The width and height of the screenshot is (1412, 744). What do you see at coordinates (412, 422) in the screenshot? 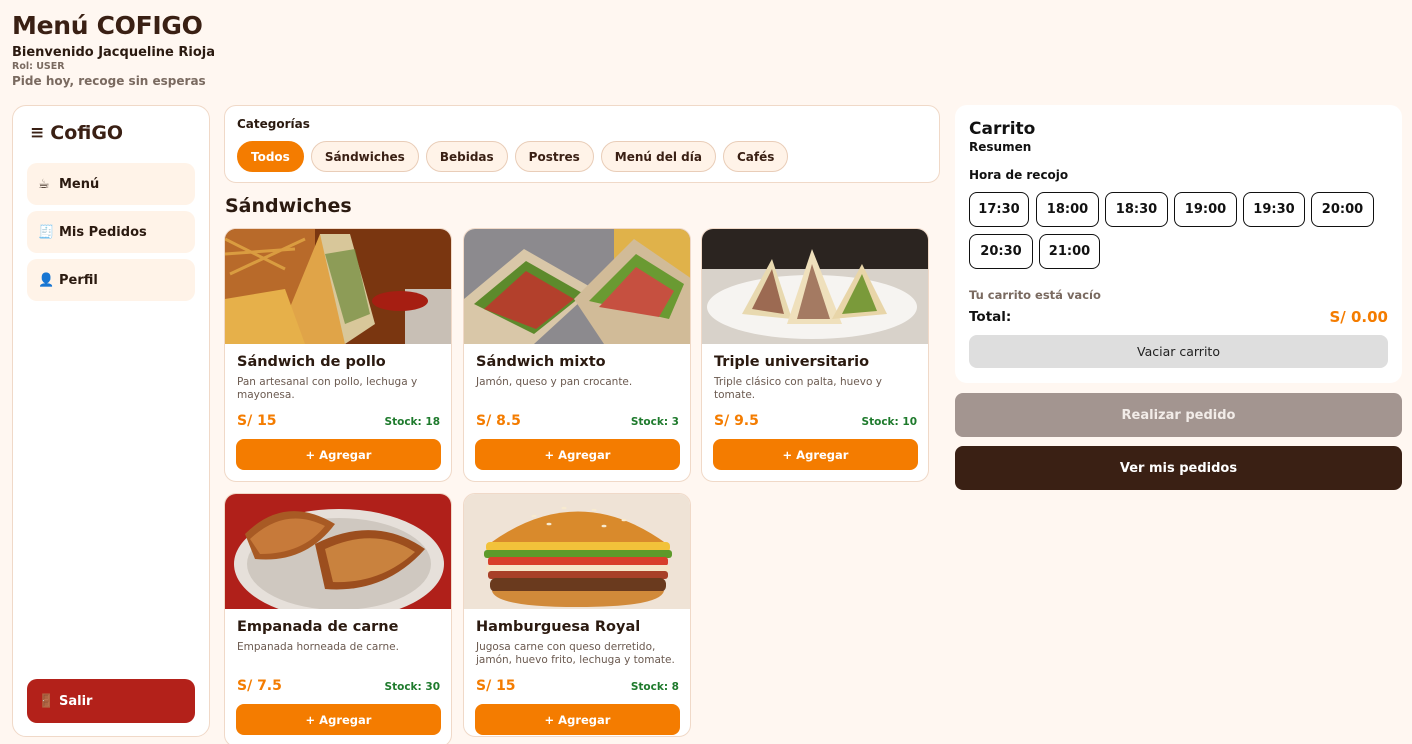
I see `product-stock: Stock: 18` at bounding box center [412, 422].